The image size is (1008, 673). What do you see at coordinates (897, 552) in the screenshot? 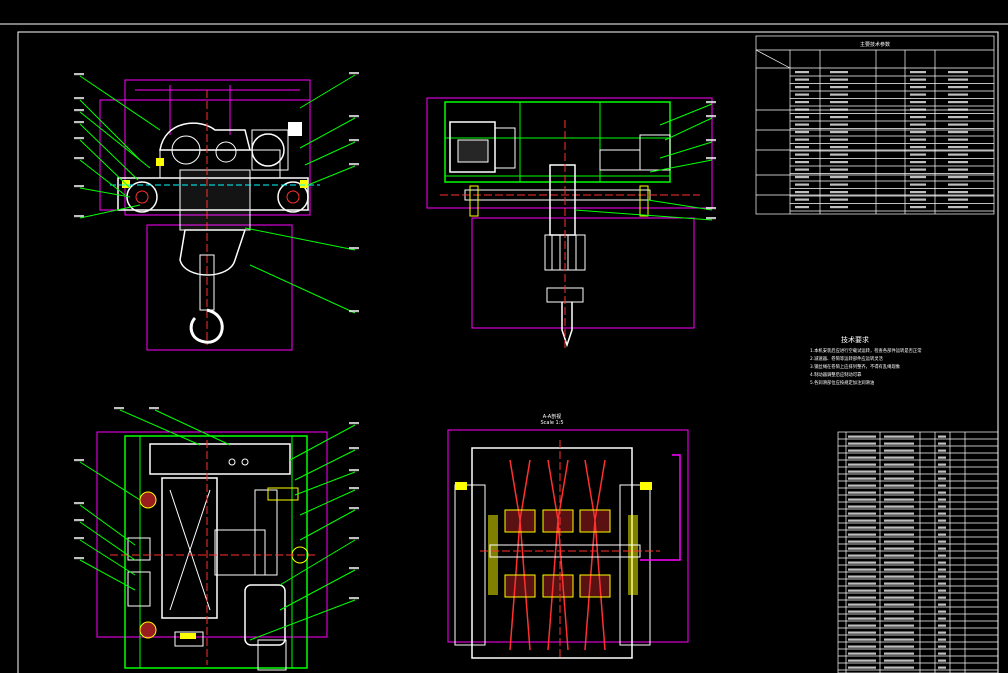
I see `parts-list-cells` at bounding box center [897, 552].